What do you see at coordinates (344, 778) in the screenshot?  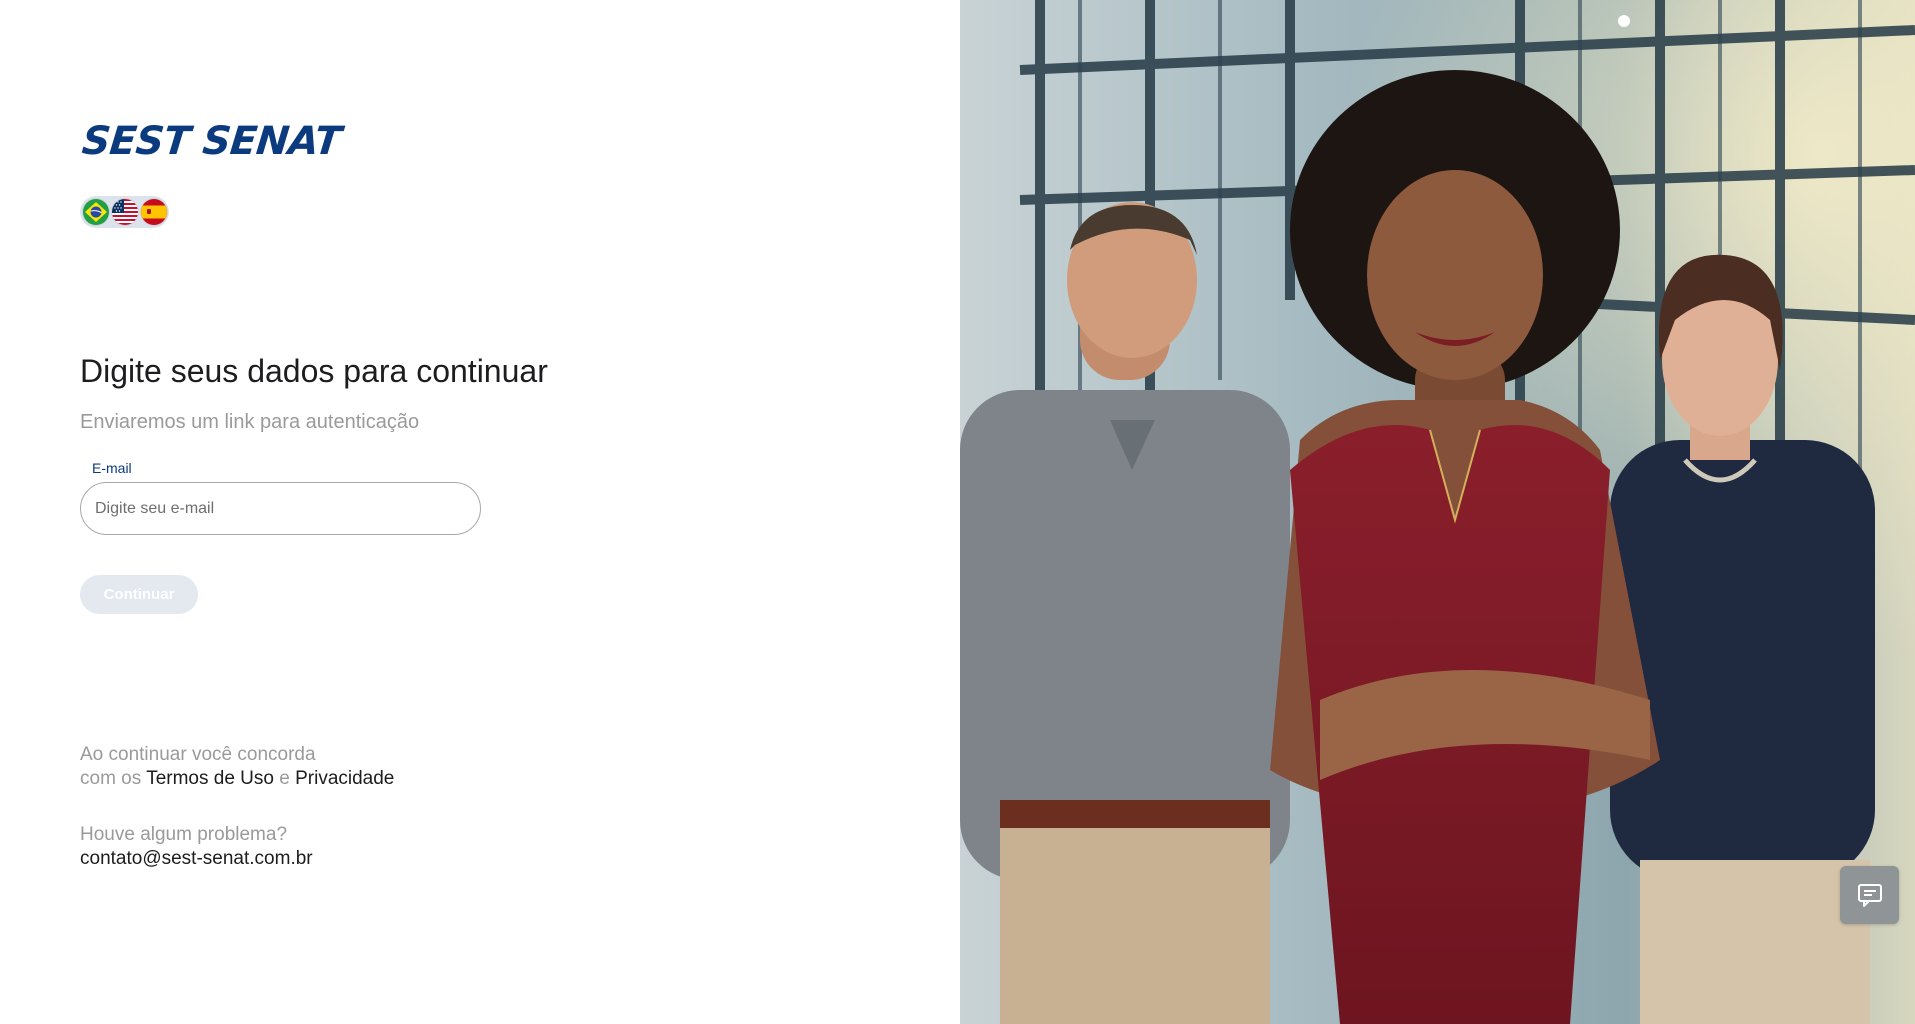 I see `privacy-link: Privacidade` at bounding box center [344, 778].